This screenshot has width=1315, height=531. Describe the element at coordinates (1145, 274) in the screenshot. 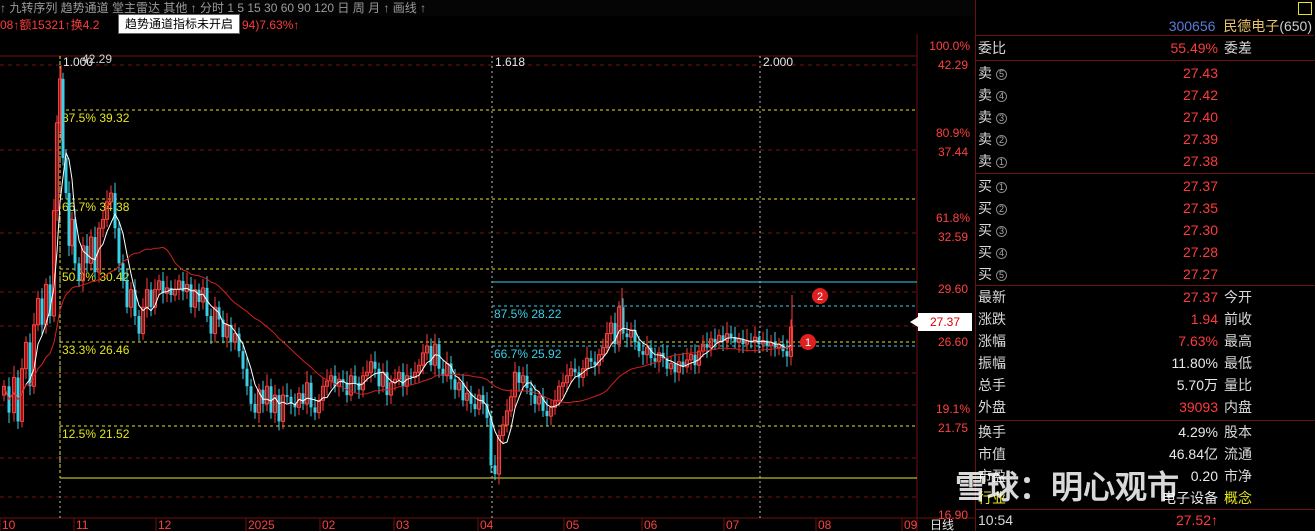

I see `buy-row: 买 5 27.27` at that location.